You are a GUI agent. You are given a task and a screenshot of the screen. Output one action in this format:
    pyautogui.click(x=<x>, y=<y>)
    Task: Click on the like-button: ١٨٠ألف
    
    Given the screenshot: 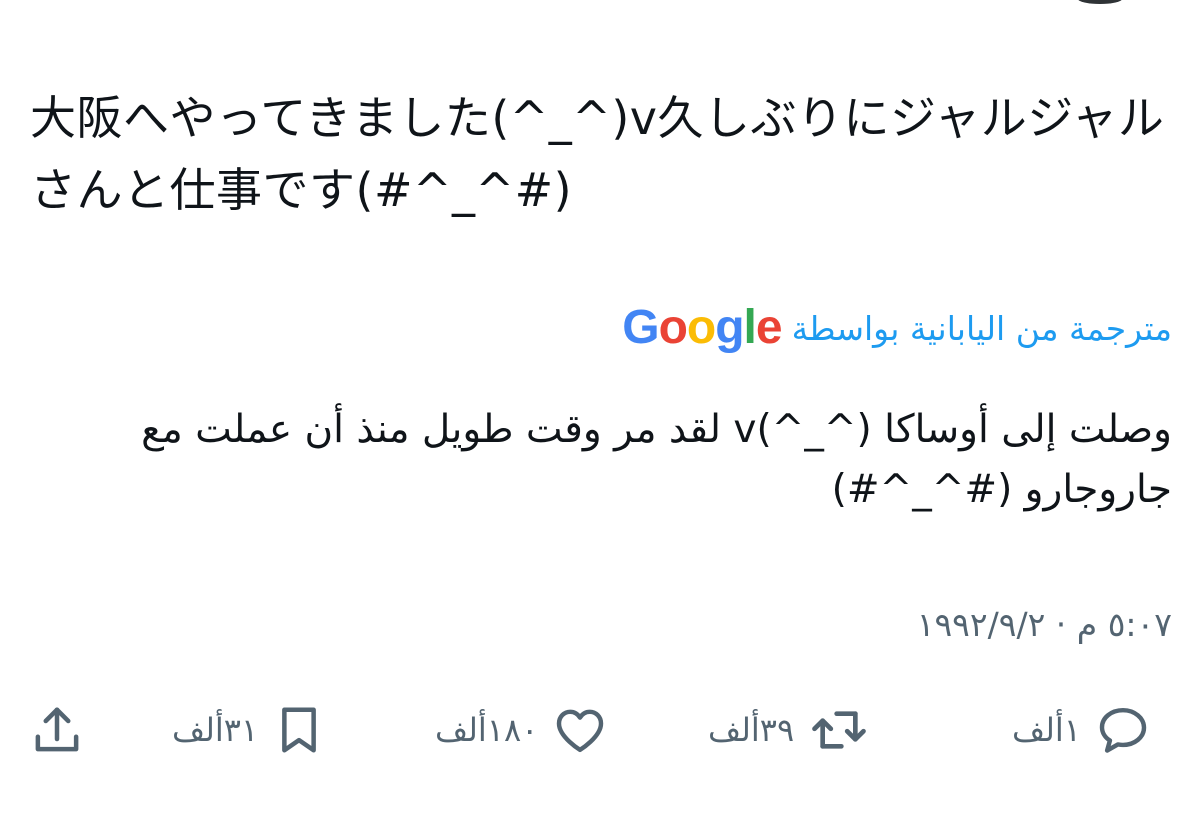 What is the action you would take?
    pyautogui.click(x=521, y=730)
    